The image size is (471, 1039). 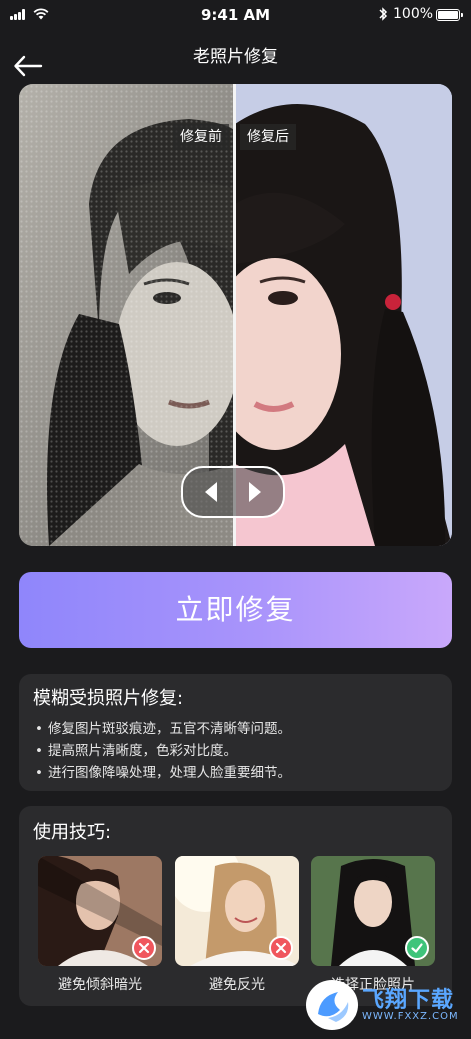 What do you see at coordinates (235, 57) in the screenshot?
I see `page-title: 老照片修复` at bounding box center [235, 57].